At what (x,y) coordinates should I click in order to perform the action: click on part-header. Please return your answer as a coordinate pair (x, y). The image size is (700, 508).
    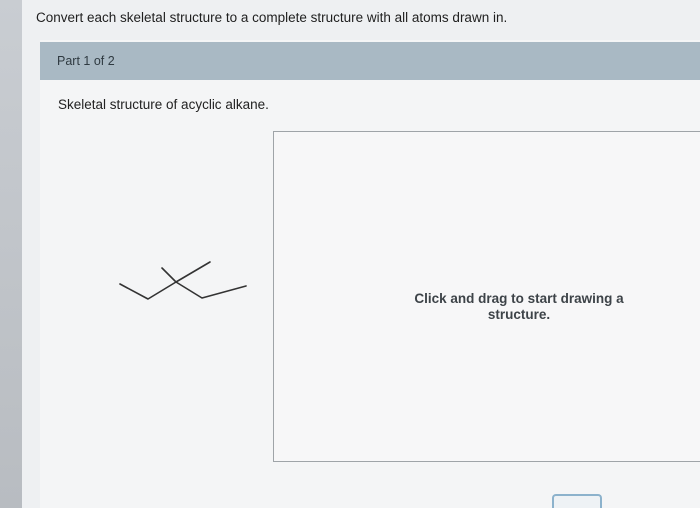
    Looking at the image, I should click on (370, 61).